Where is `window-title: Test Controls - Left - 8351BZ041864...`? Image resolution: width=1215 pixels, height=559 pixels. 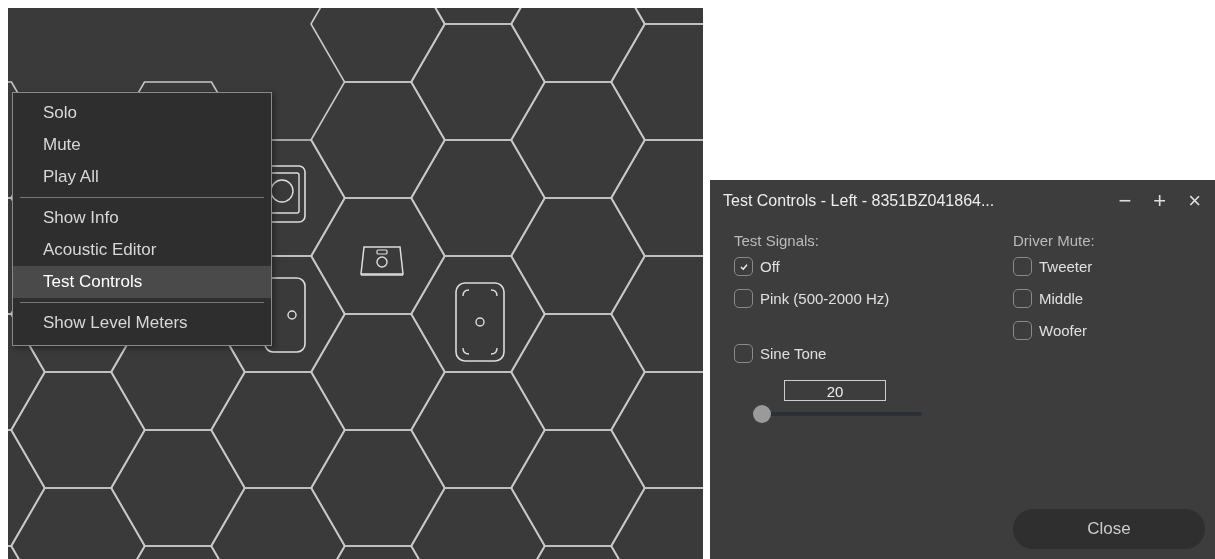 window-title: Test Controls - Left - 8351BZ041864... is located at coordinates (859, 201).